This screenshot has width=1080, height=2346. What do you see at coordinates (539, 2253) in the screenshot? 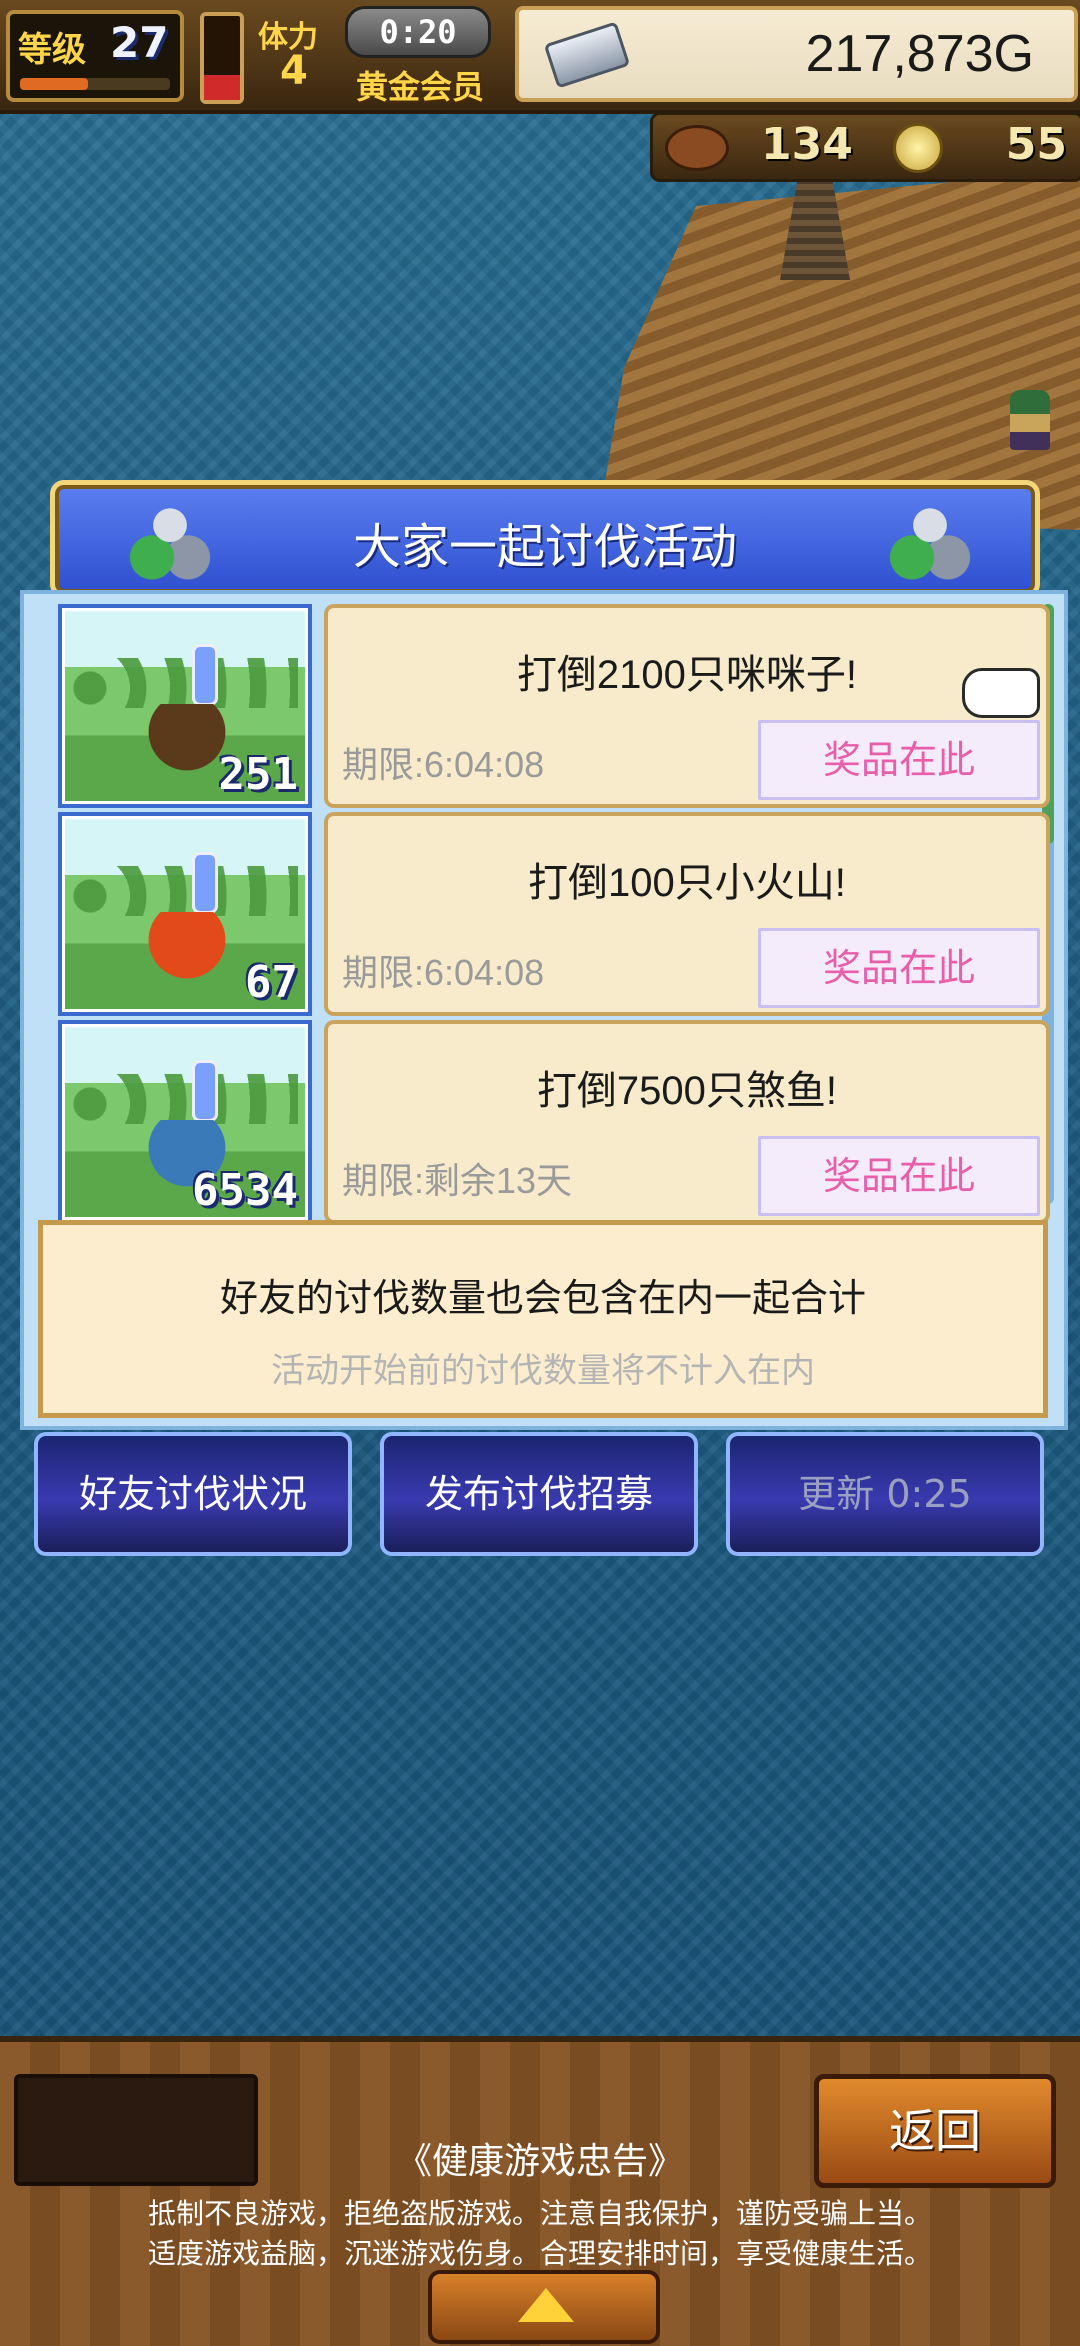
I see `health-advice-line: 适度游戏益脑，沉迷游戏伤身。合理安排时间，享受健康生活。` at bounding box center [539, 2253].